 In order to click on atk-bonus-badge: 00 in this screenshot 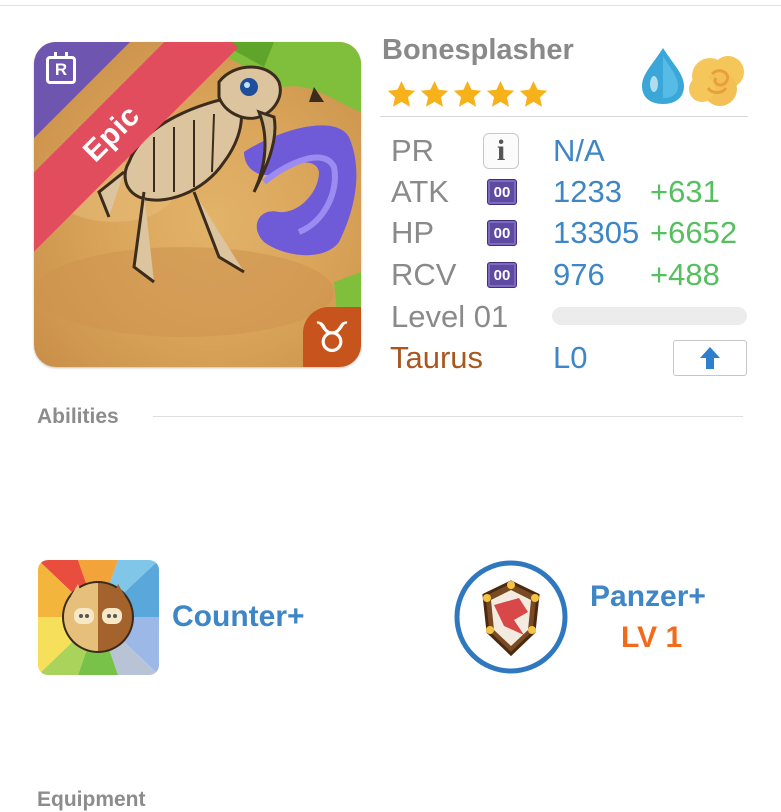, I will do `click(502, 192)`.